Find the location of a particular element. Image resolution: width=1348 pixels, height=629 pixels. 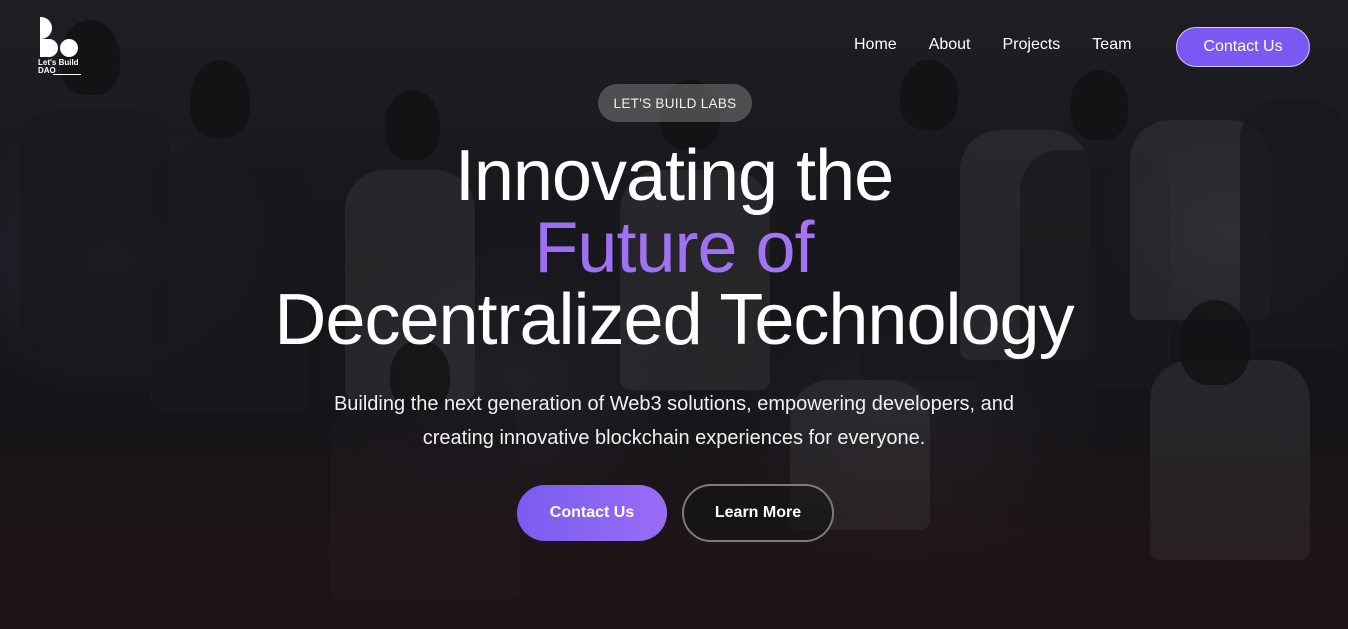

logo-mark is located at coordinates (46, 28).